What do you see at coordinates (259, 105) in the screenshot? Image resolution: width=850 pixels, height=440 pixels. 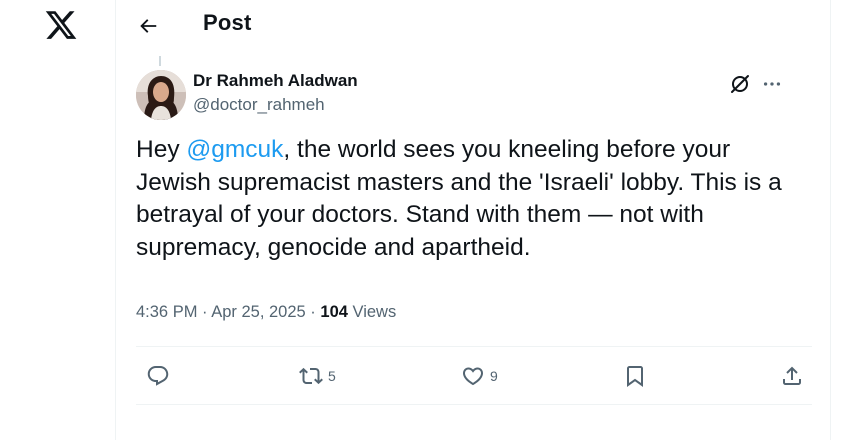 I see `author-handle: @doctor_rahmeh` at bounding box center [259, 105].